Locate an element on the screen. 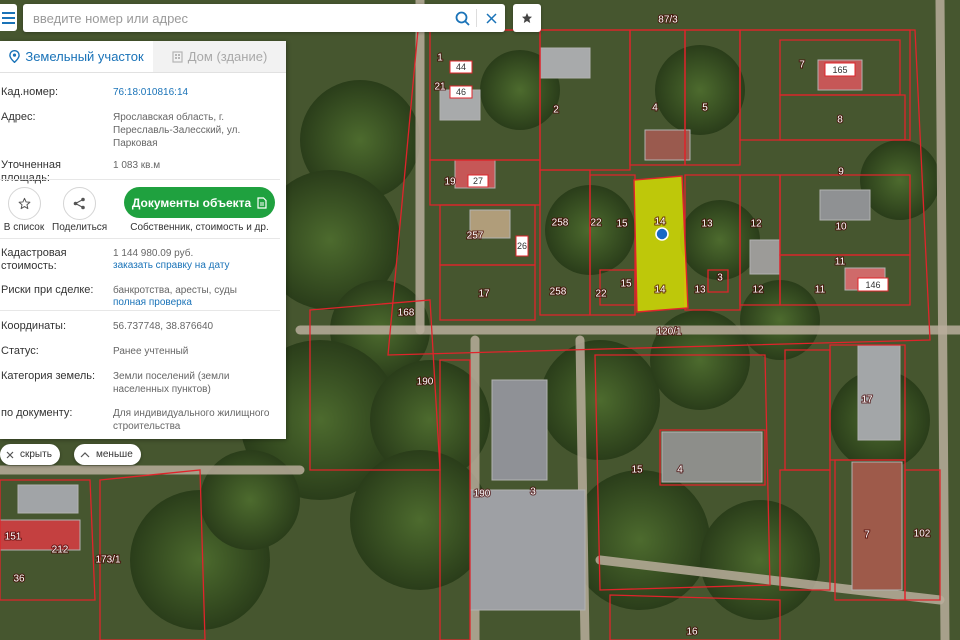 The image size is (960, 640). map-label: 87/3 is located at coordinates (668, 20).